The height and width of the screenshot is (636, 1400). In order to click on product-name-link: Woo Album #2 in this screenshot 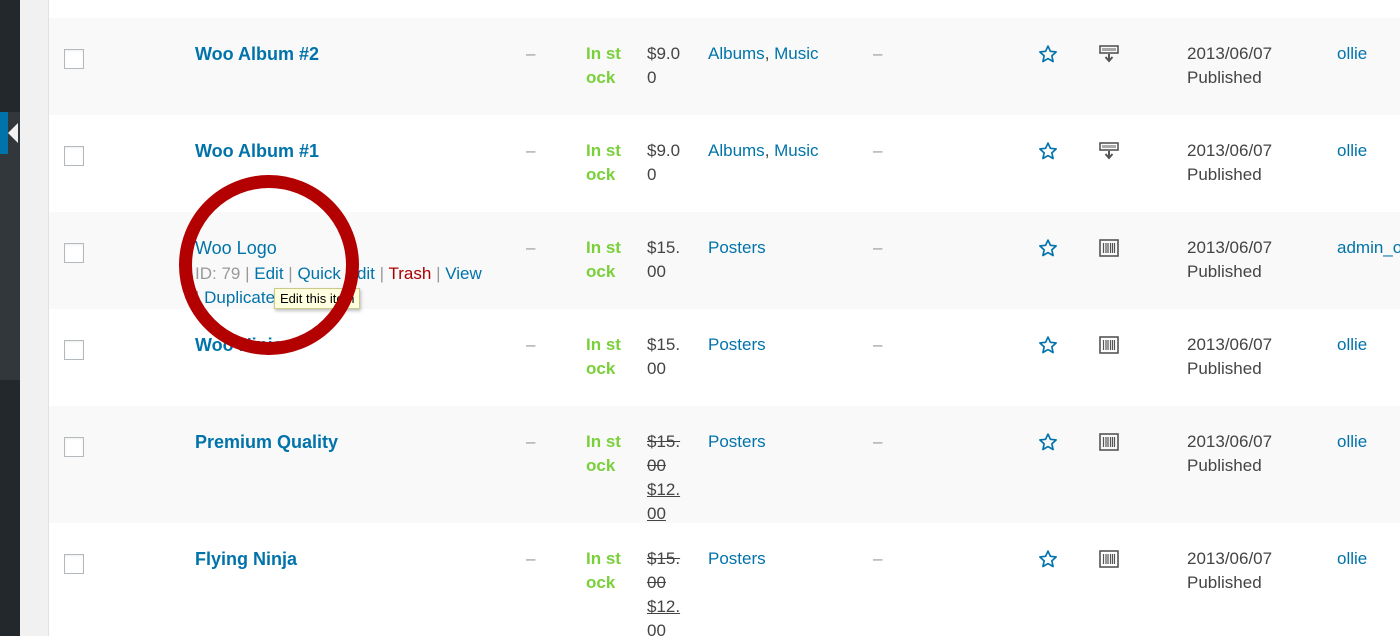, I will do `click(257, 54)`.